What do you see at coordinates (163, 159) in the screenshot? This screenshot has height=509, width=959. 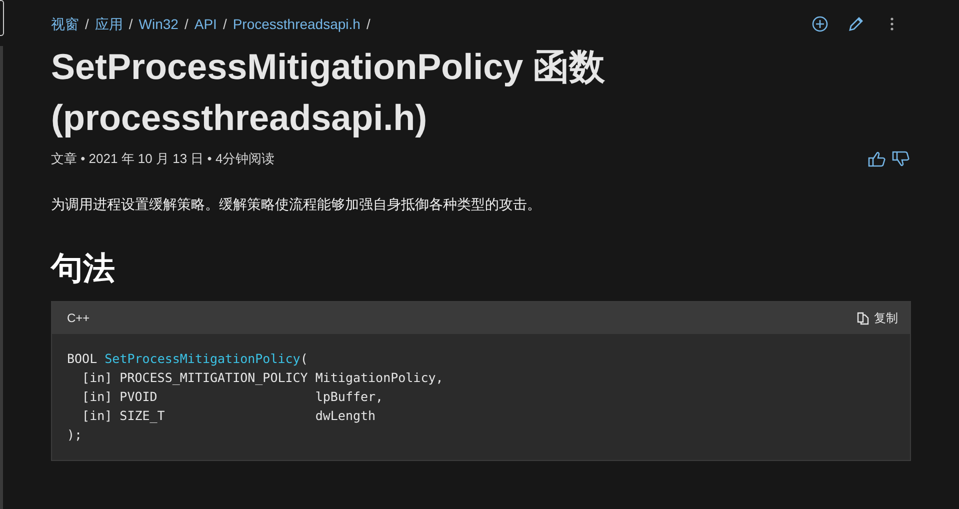 I see `article-meta: 文章 • 2021 年 10 月 13 日 • 4分钟阅读` at bounding box center [163, 159].